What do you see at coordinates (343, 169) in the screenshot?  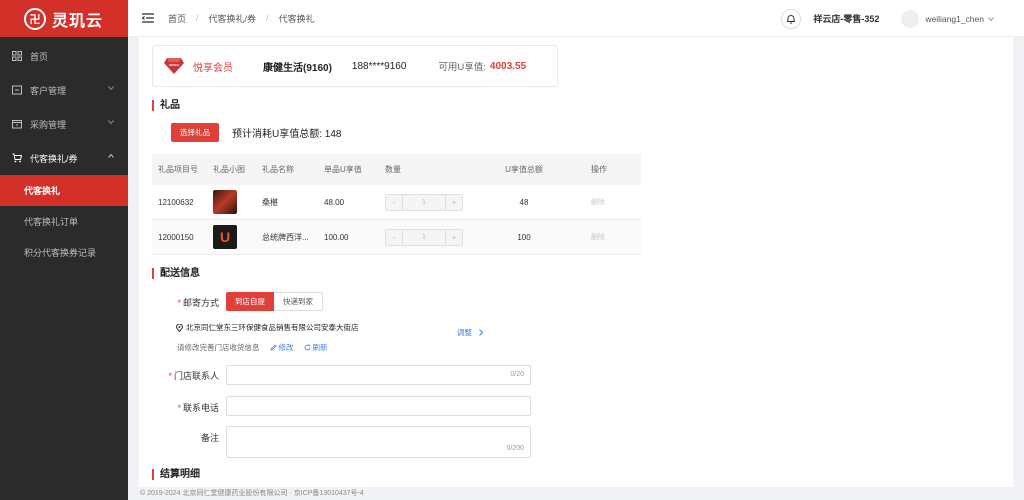 I see `column-header: 单品U享值` at bounding box center [343, 169].